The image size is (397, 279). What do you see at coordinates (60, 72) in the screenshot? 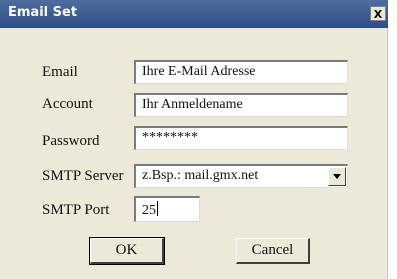
I see `email-label: Email` at bounding box center [60, 72].